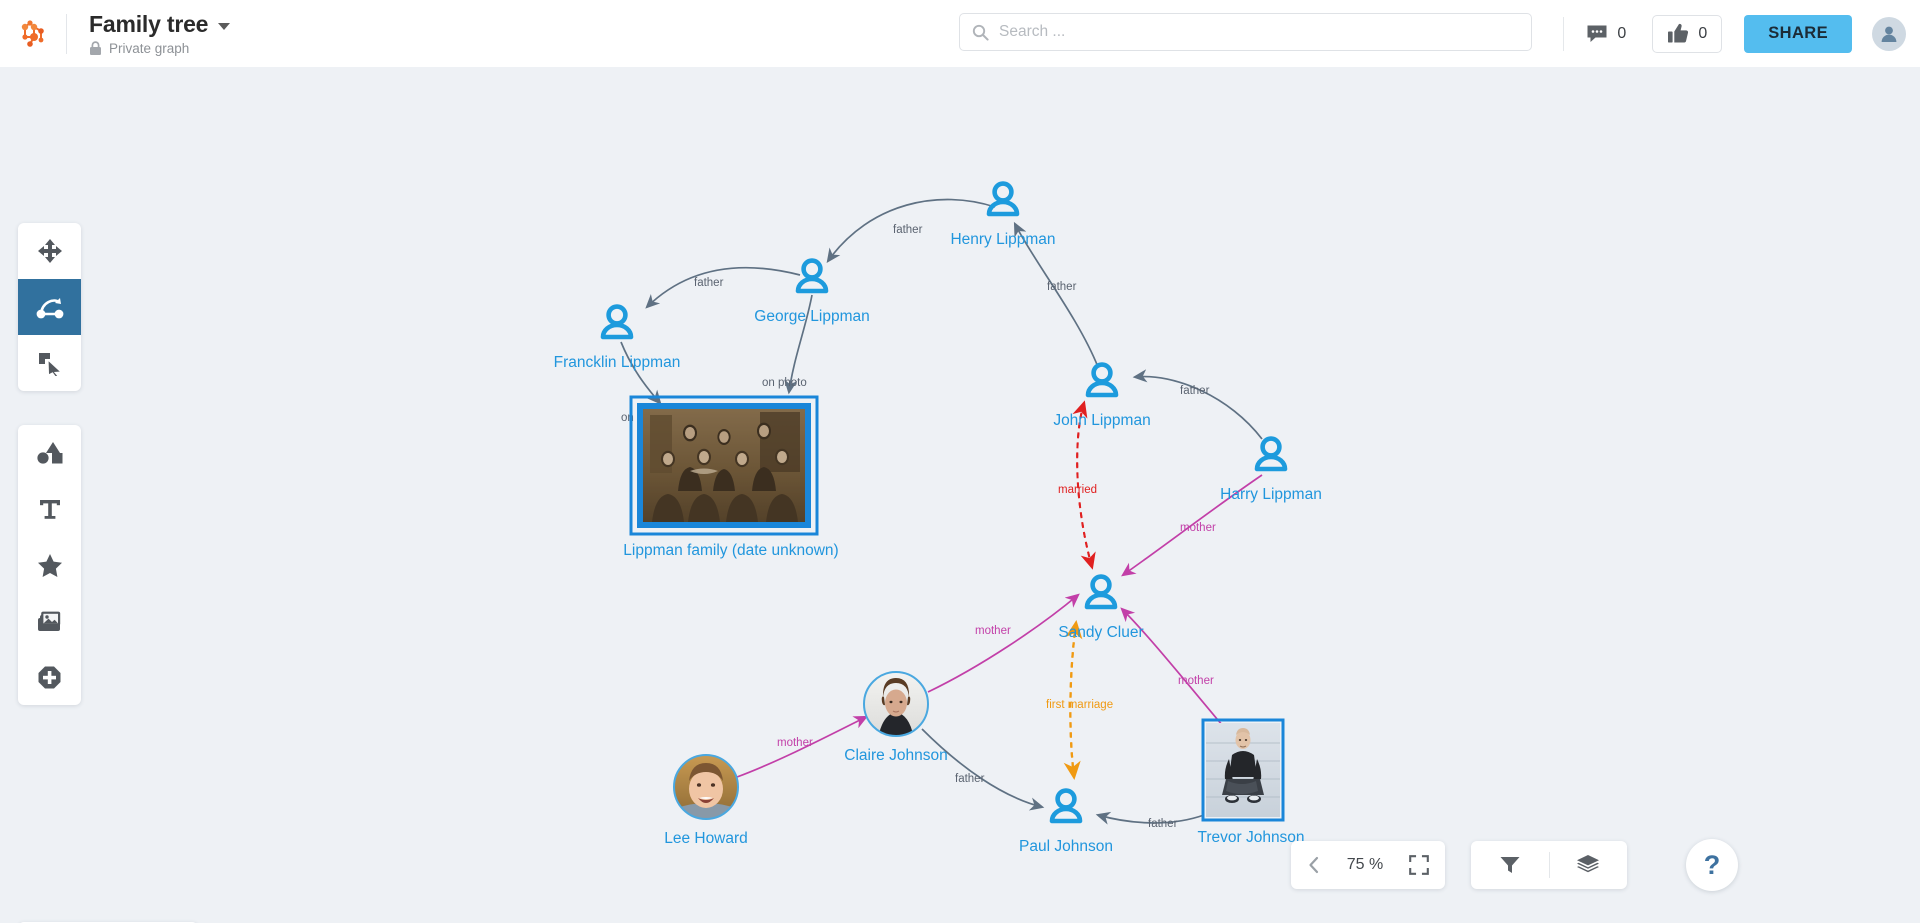 The image size is (1920, 923). I want to click on app-logo, so click(33, 33).